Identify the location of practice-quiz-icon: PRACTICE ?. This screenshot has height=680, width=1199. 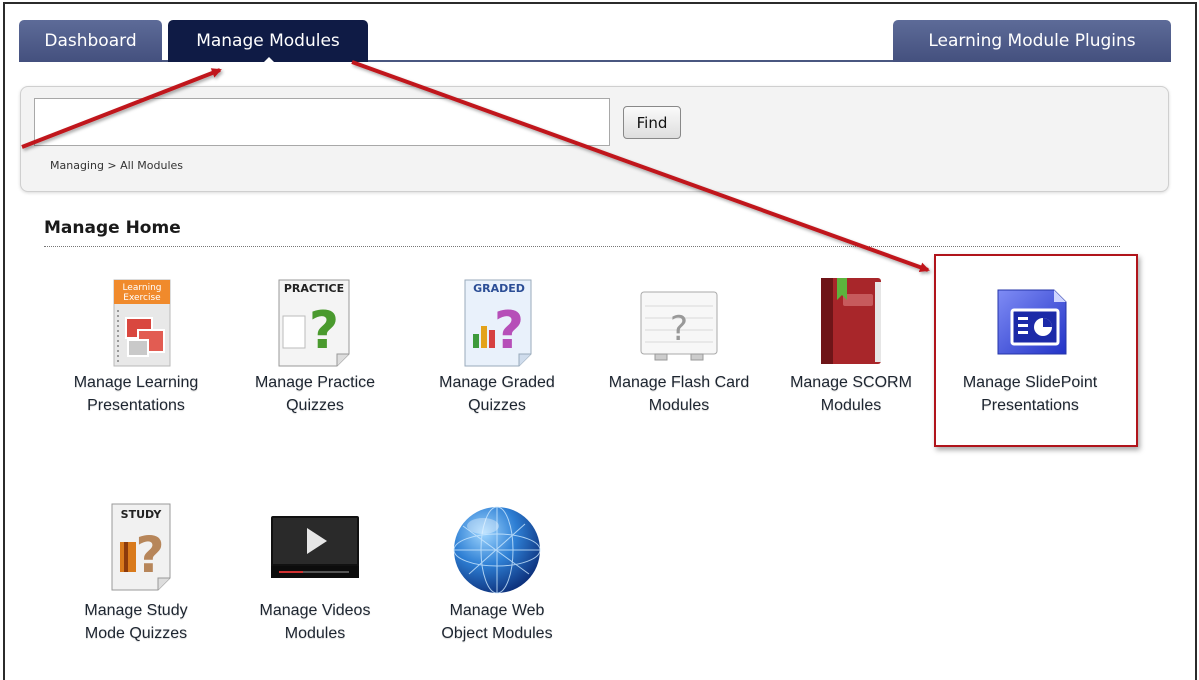
(315, 320).